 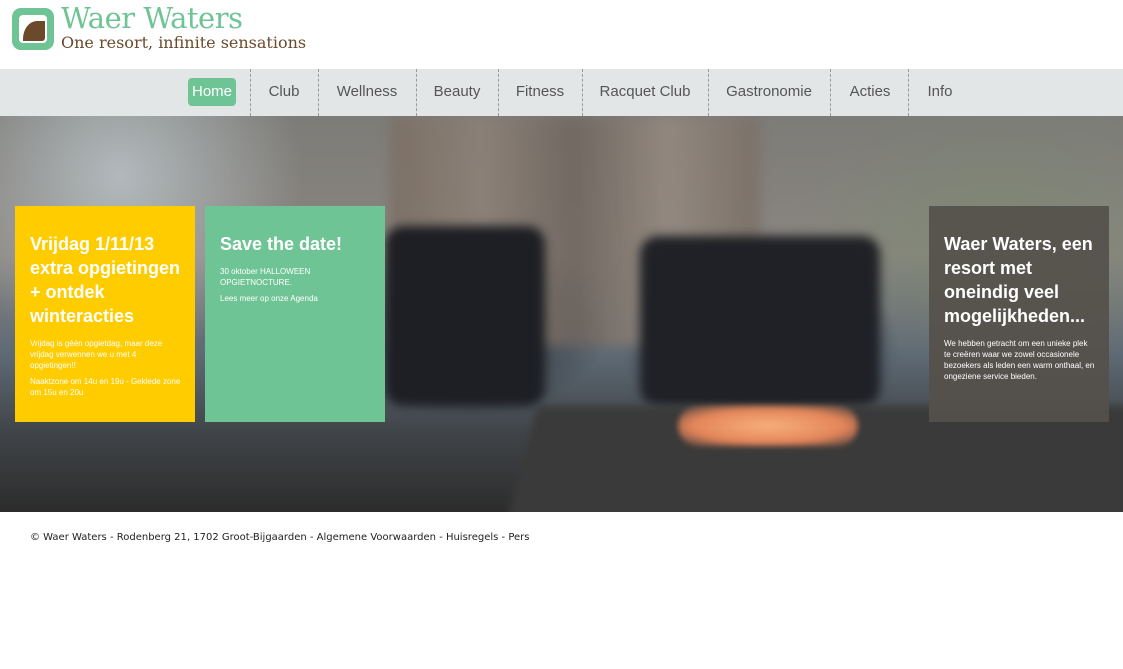 What do you see at coordinates (265, 277) in the screenshot?
I see `card-text: 30 oktober HALLOWEEN OPGIETNOCTURE.` at bounding box center [265, 277].